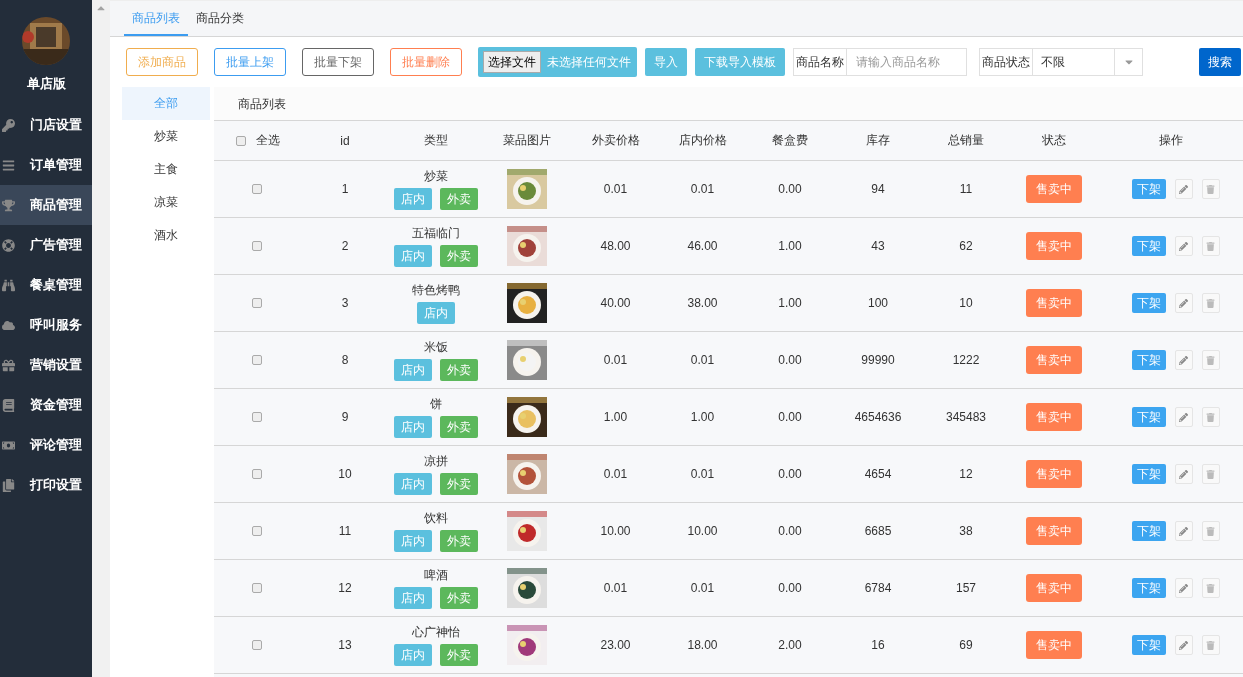 The width and height of the screenshot is (1243, 677). Describe the element at coordinates (966, 474) in the screenshot. I see `table-cell: 12` at that location.